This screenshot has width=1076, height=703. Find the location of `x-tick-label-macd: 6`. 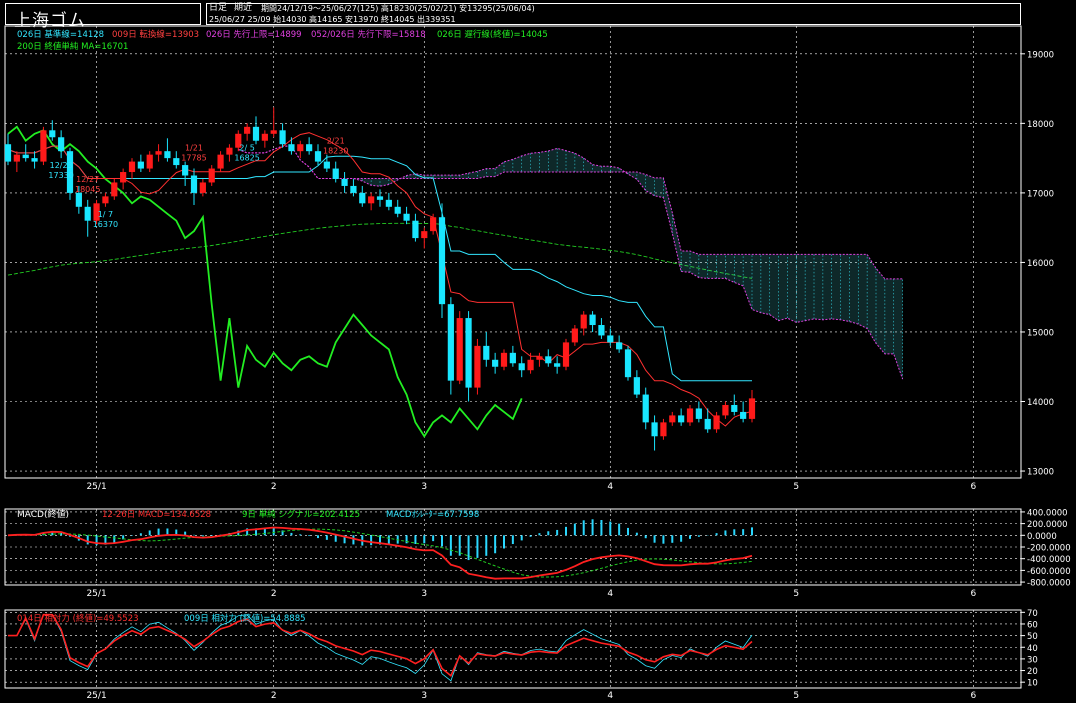

x-tick-label-macd: 6 is located at coordinates (974, 594).